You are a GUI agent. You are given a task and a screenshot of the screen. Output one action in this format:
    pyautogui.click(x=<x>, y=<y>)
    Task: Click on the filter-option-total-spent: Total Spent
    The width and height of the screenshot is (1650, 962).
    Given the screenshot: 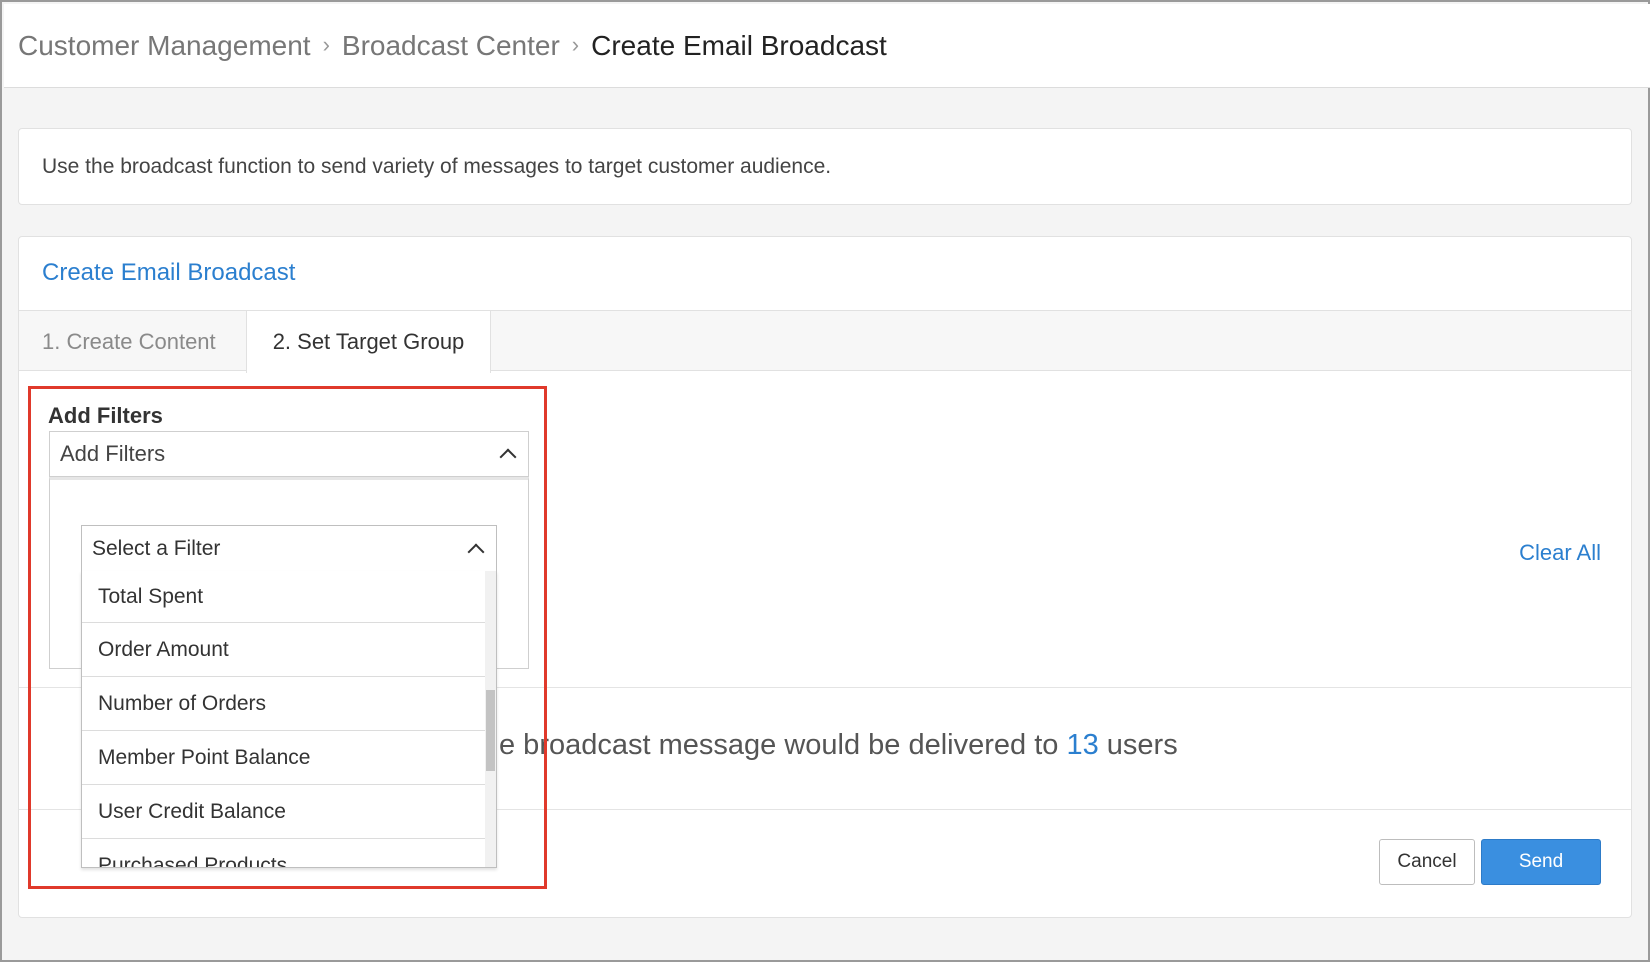 What is the action you would take?
    pyautogui.click(x=284, y=597)
    